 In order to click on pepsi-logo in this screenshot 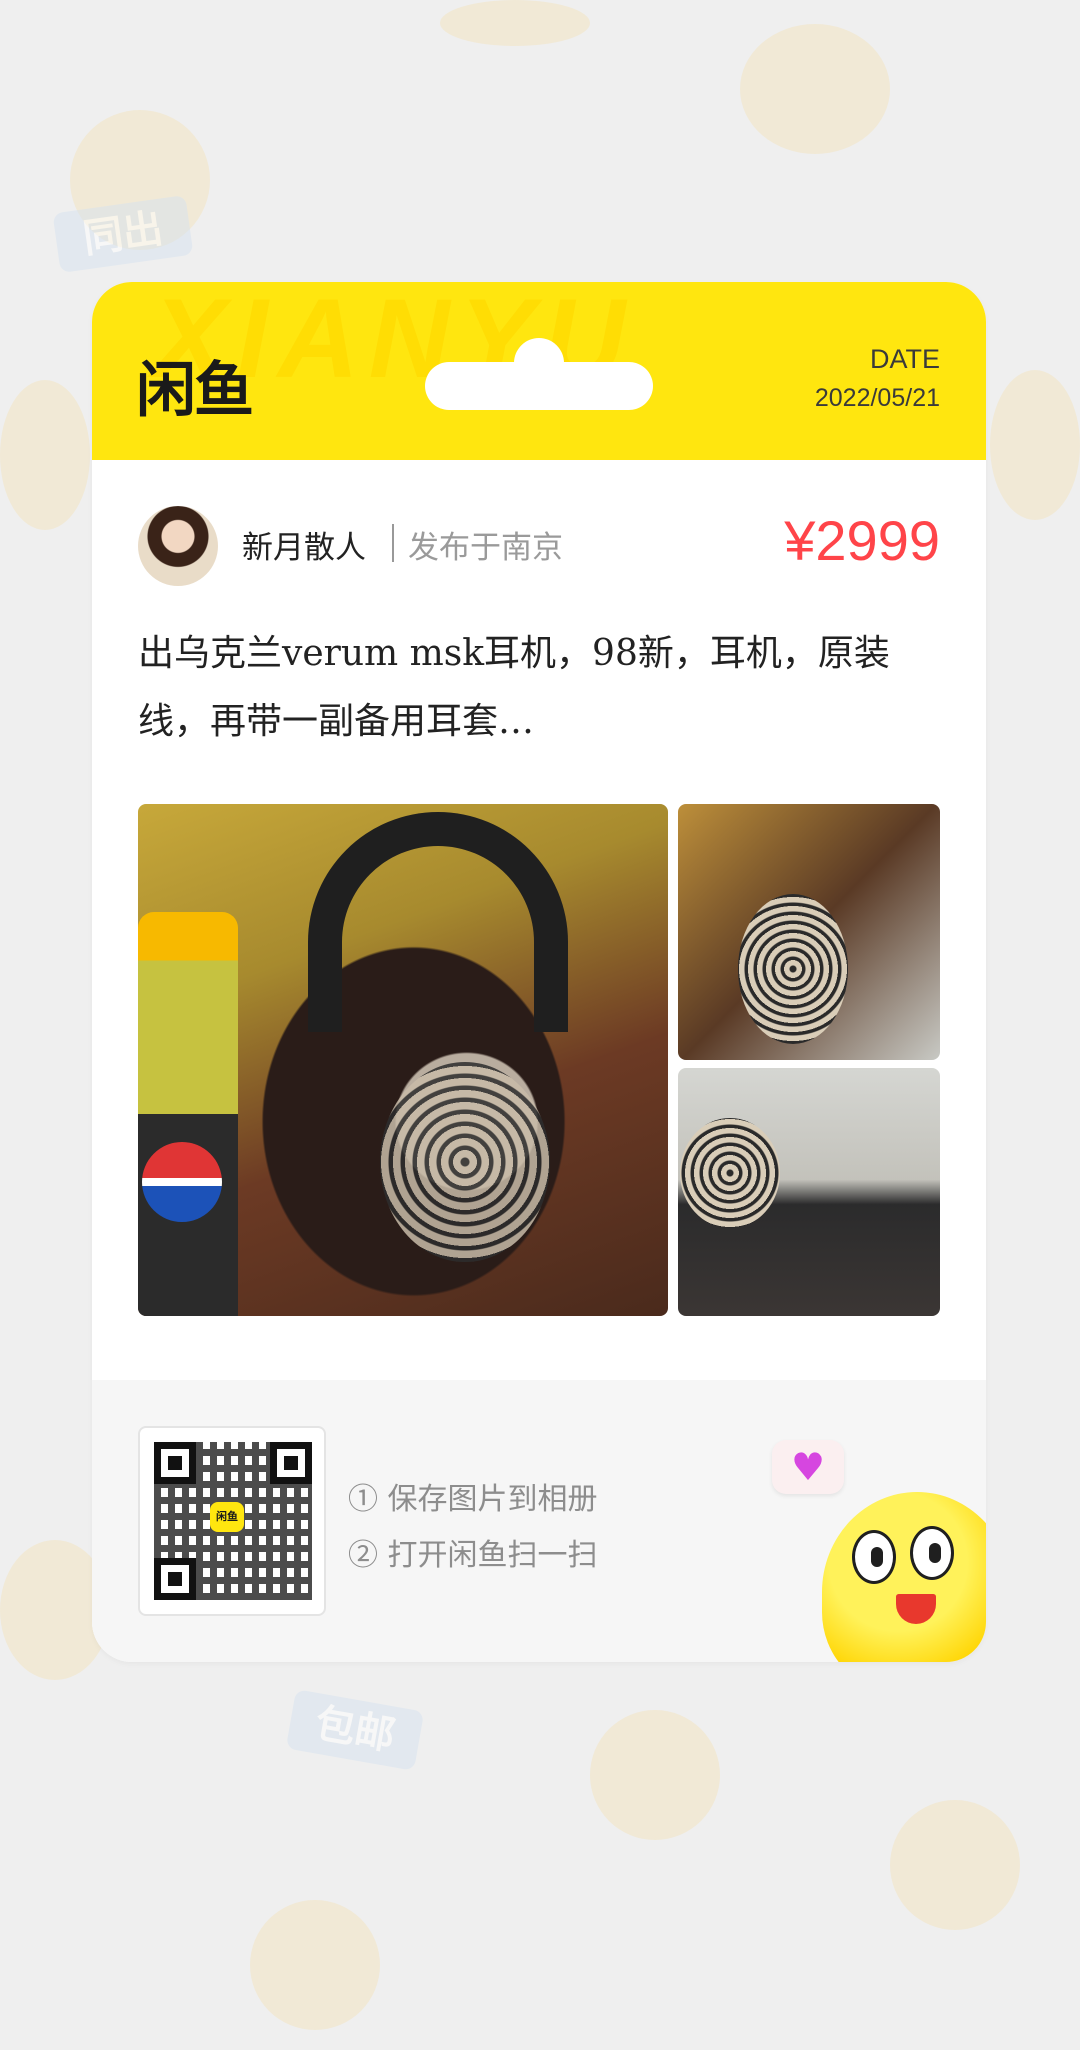, I will do `click(182, 1182)`.